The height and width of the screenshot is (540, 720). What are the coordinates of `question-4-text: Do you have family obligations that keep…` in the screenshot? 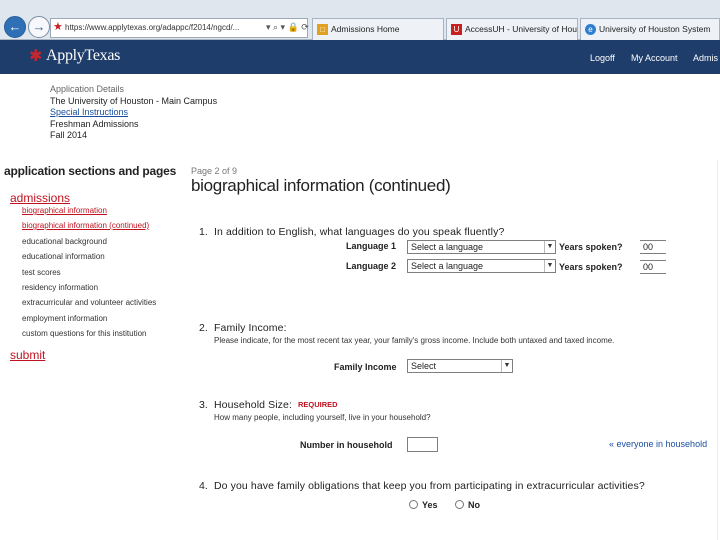 It's located at (429, 486).